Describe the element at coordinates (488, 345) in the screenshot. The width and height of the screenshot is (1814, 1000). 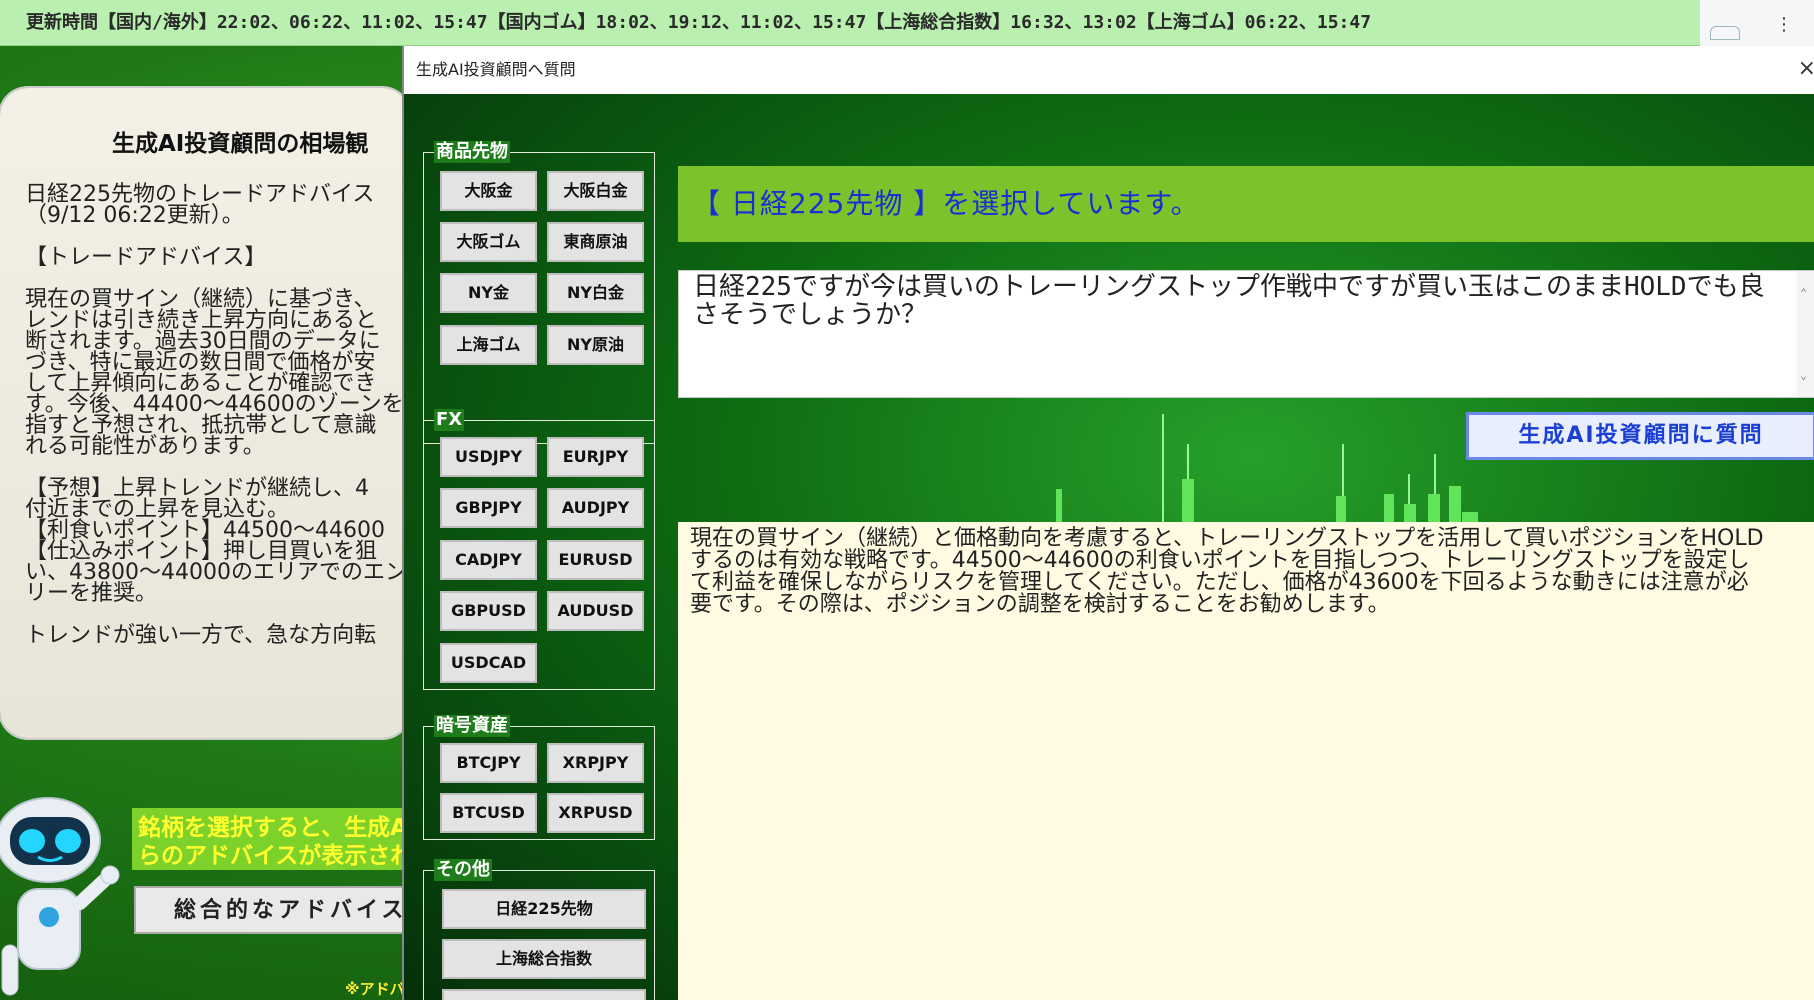
I see `shanghai-rubber-button: 上海ゴム` at that location.